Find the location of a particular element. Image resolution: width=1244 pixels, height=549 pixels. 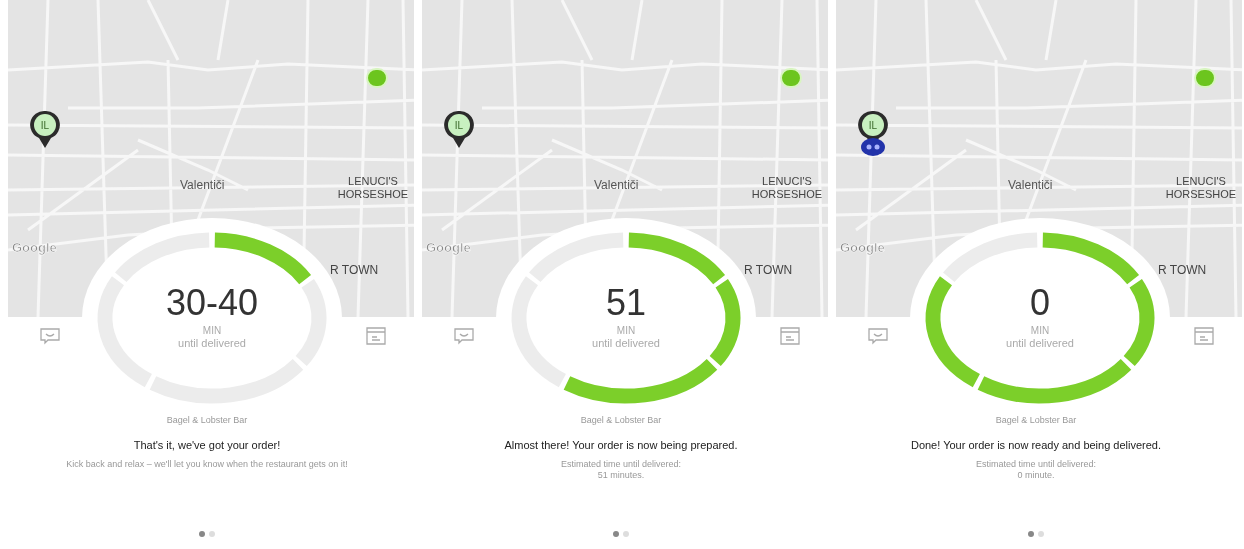

time-value: 51 is located at coordinates (625, 303).